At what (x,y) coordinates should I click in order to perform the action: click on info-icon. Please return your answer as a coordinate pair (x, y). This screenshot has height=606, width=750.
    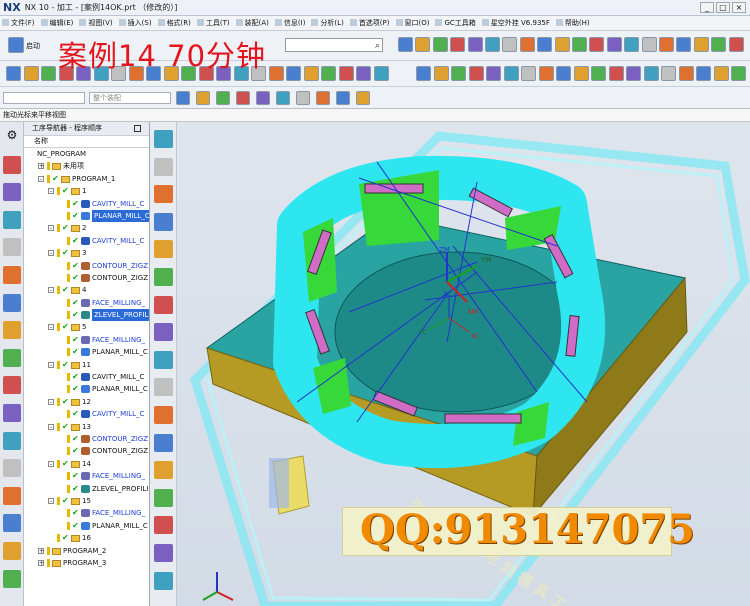
    Looking at the image, I should click on (12, 385).